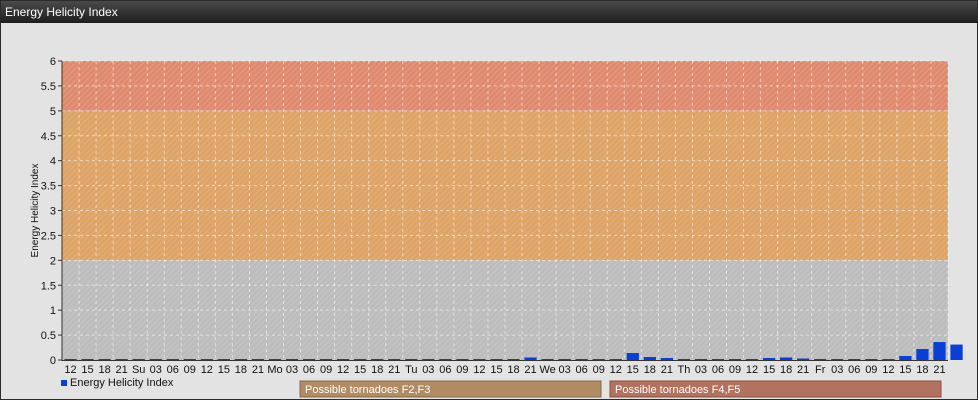 The height and width of the screenshot is (400, 978). I want to click on x-tick-label-34: 18, so click(650, 370).